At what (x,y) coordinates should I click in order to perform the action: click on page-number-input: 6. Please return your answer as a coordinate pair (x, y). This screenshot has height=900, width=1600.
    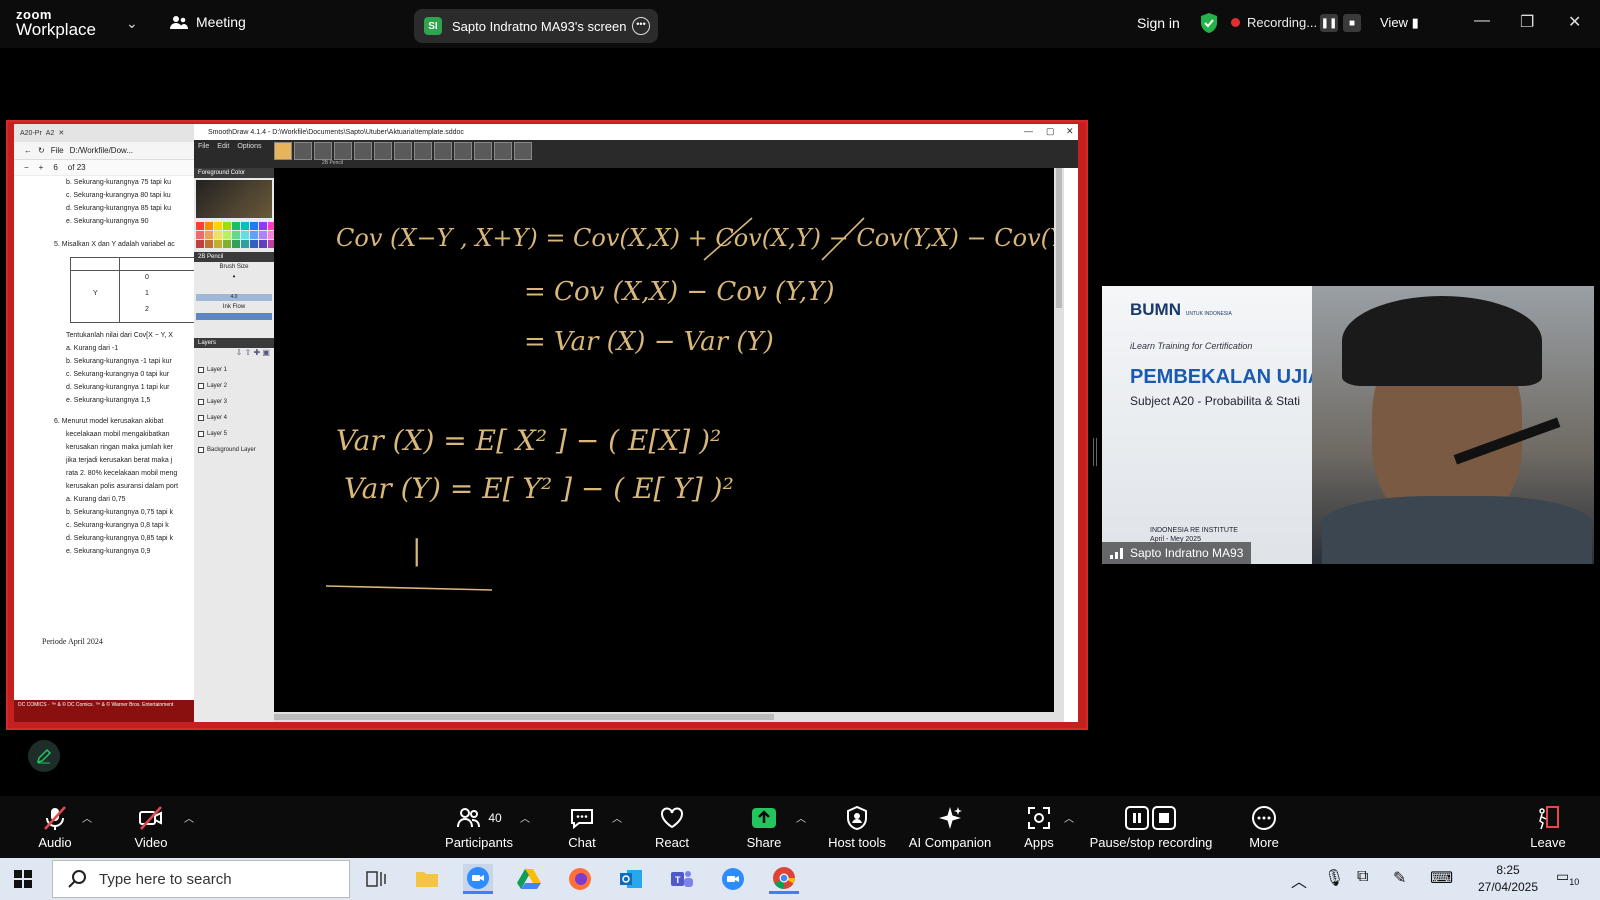
    Looking at the image, I should click on (55, 167).